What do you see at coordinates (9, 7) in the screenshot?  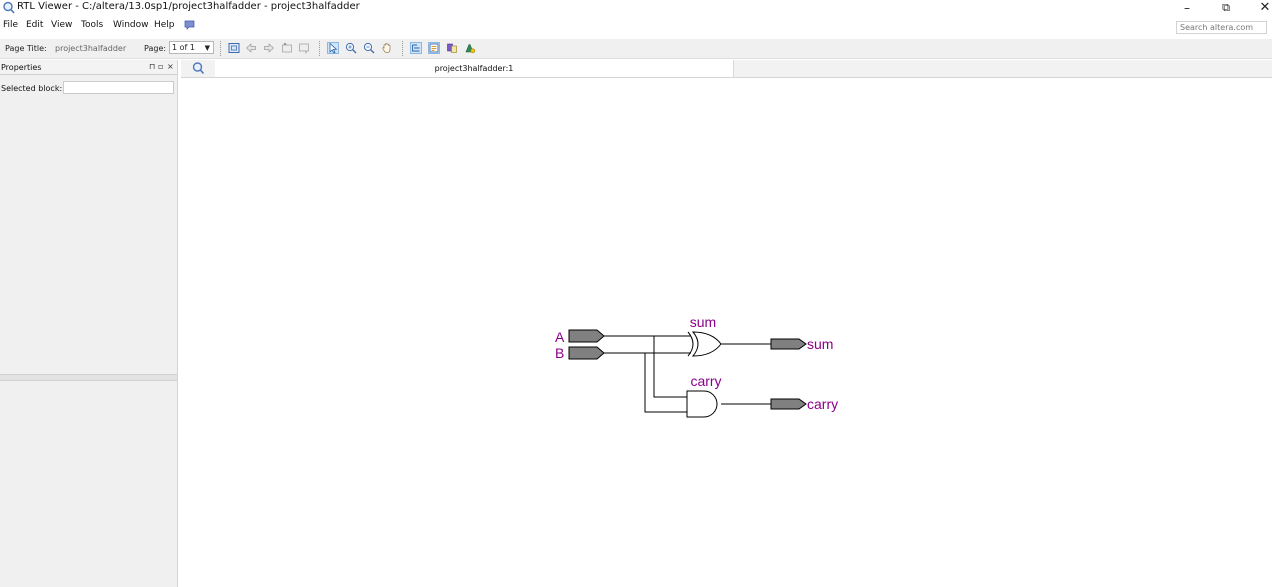 I see `rtl-viewer-app-icon` at bounding box center [9, 7].